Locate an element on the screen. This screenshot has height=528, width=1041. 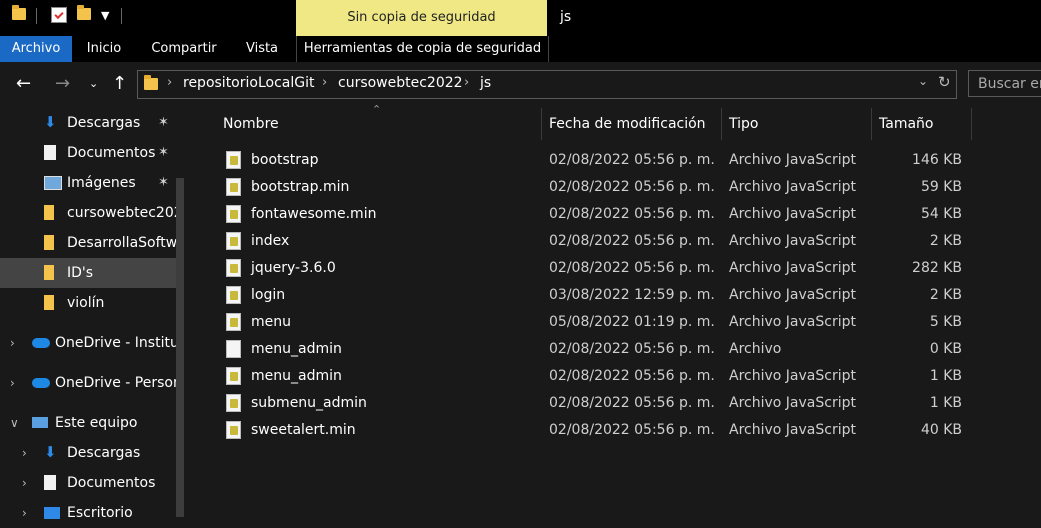
tab-vista: Vista is located at coordinates (262, 49).